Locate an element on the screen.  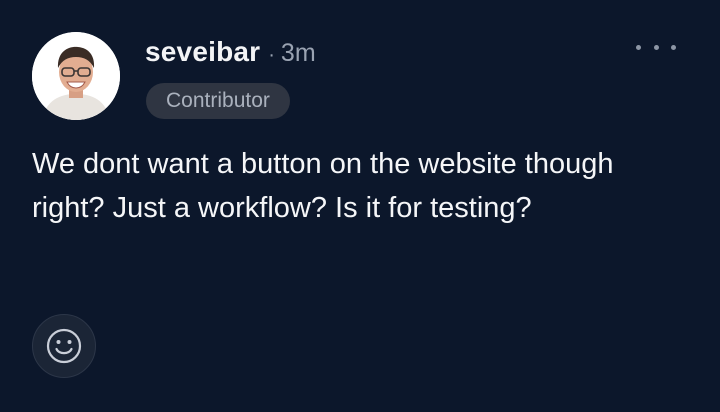
username: seveibar is located at coordinates (202, 52).